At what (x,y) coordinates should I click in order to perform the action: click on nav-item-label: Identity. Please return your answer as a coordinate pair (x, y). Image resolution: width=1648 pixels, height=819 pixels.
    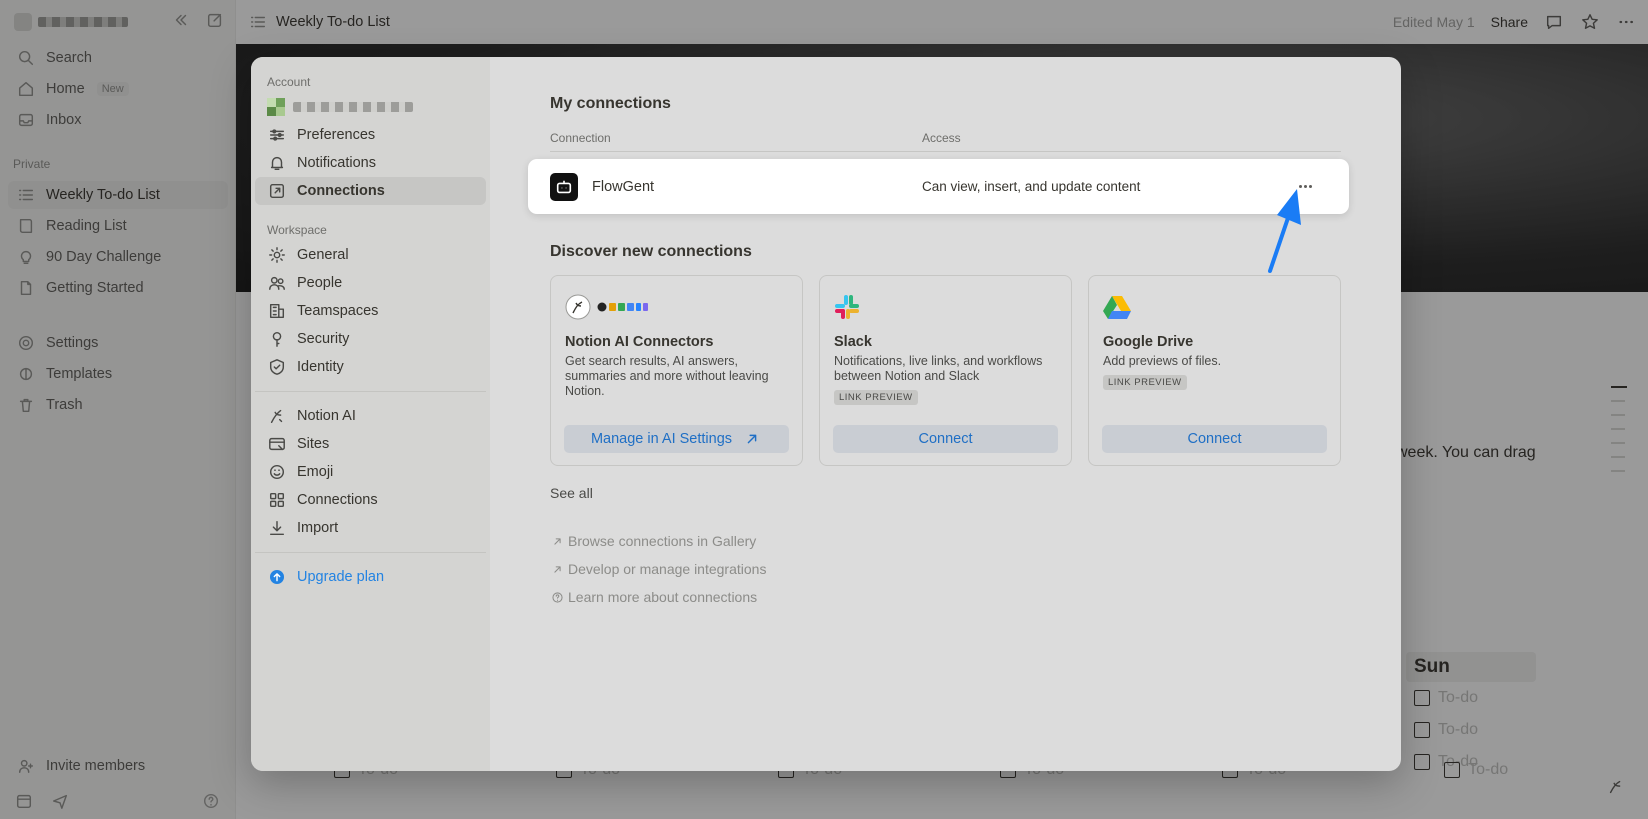
    Looking at the image, I should click on (320, 367).